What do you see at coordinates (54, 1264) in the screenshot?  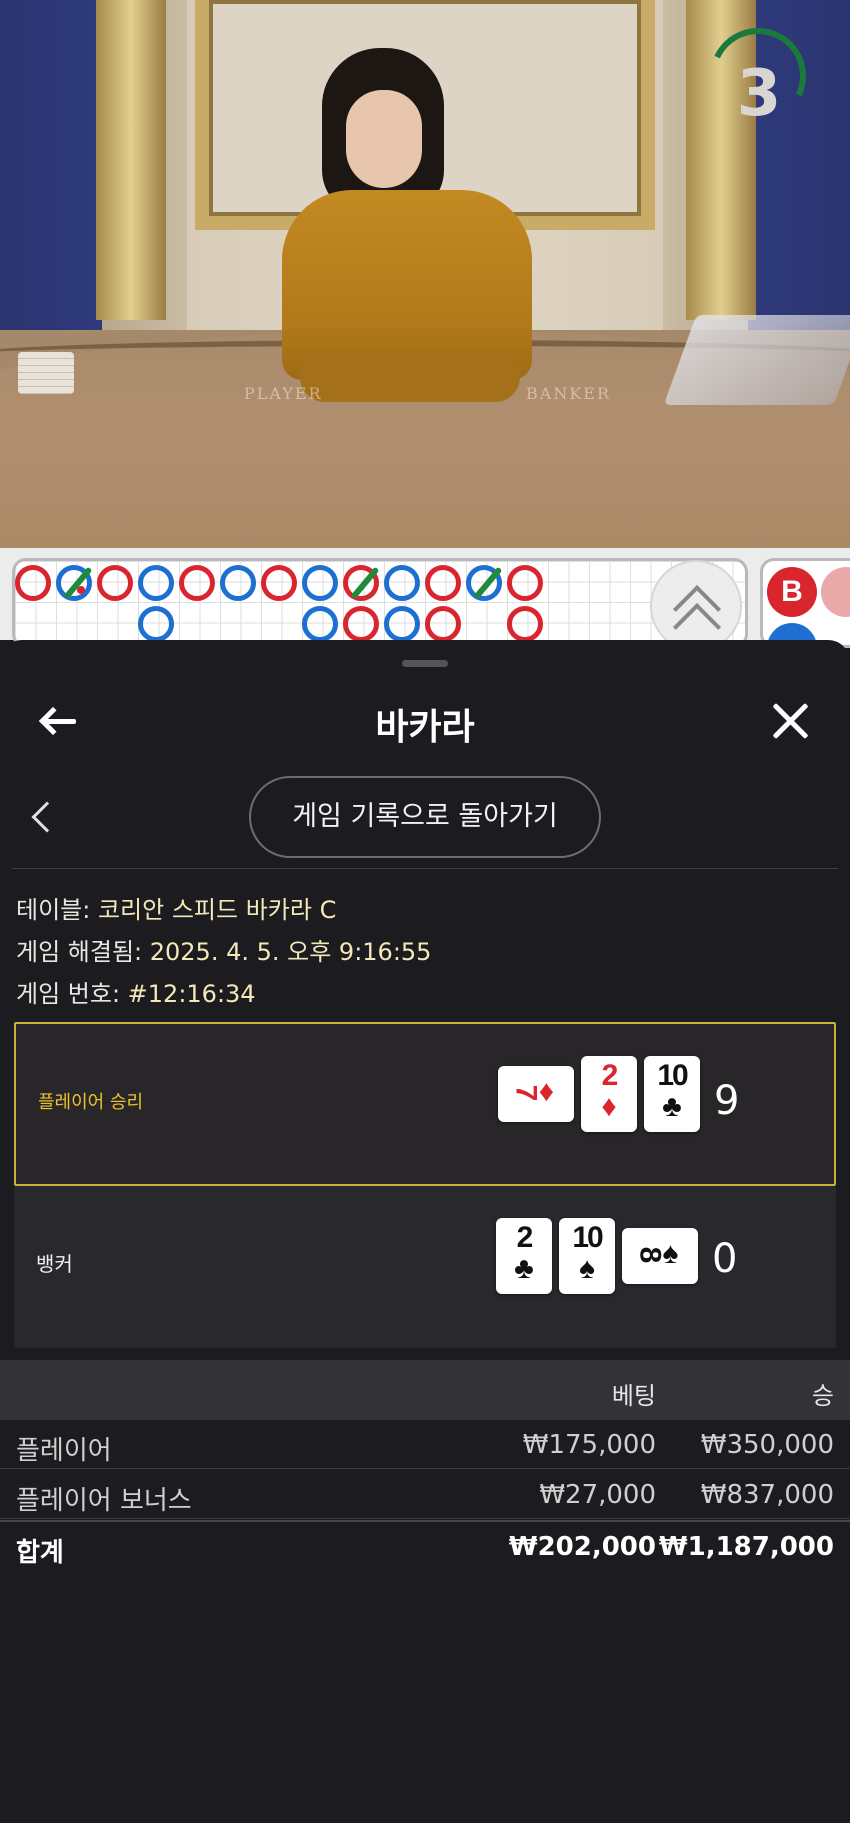 I see `banker-result-label: 뱅커` at bounding box center [54, 1264].